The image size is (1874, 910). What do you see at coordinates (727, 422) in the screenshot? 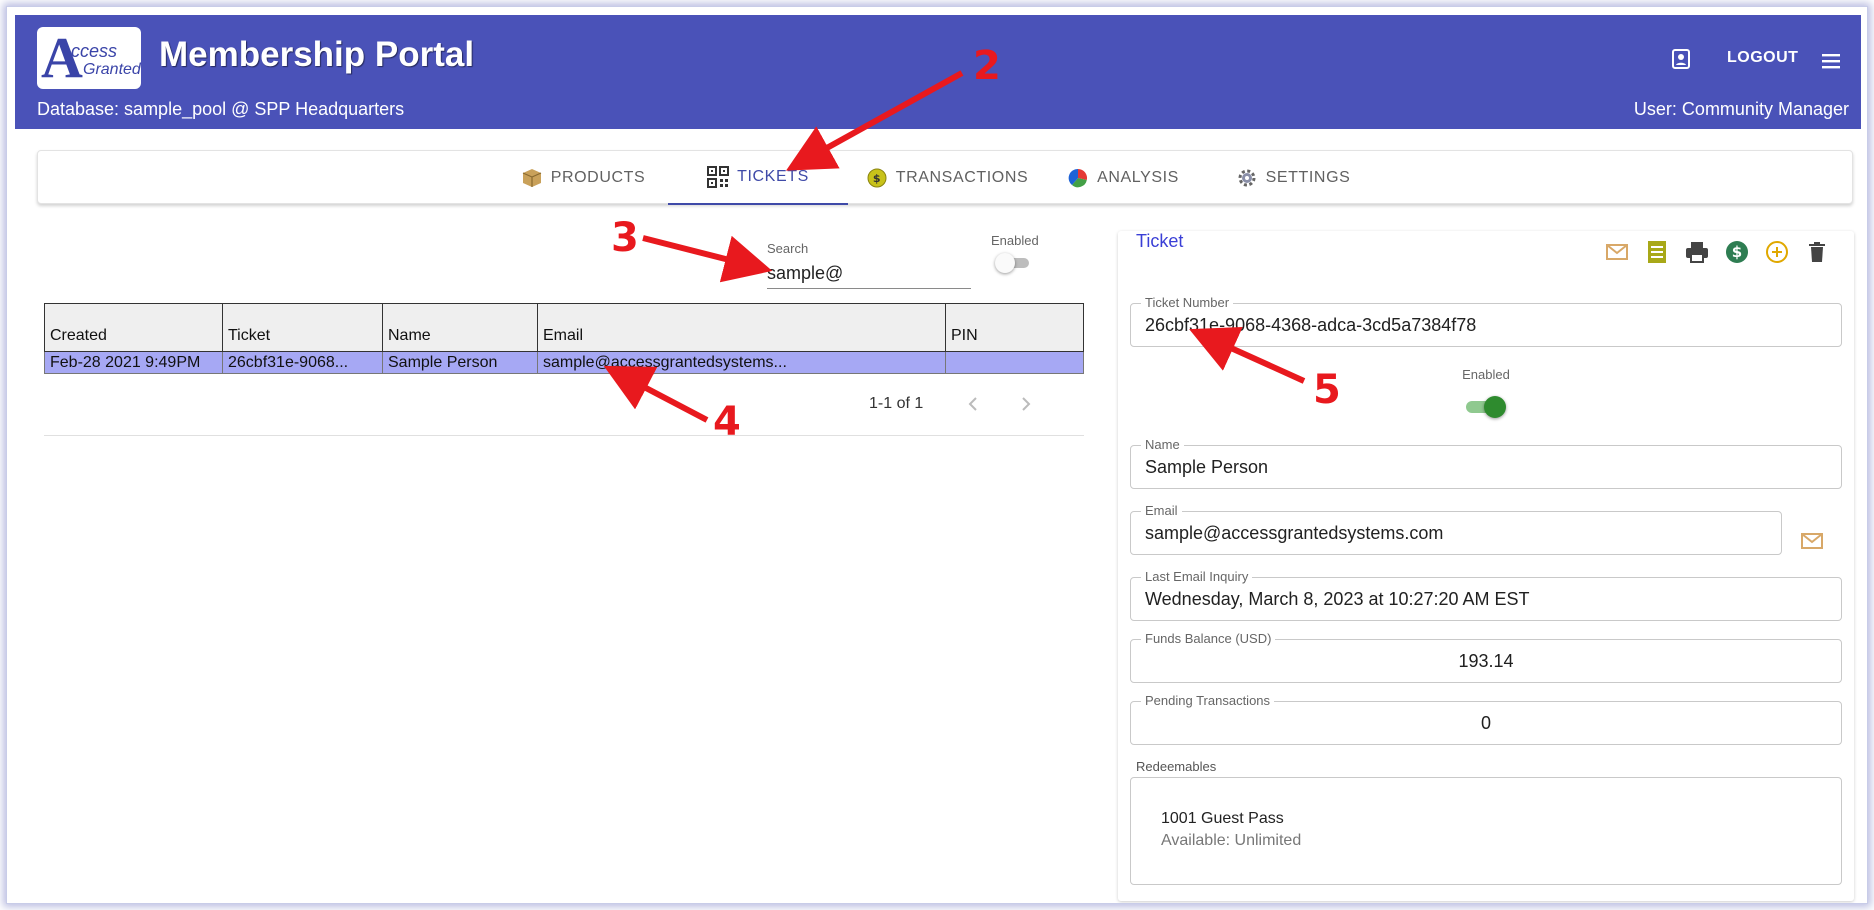
I see `annotation-number-4: 4` at bounding box center [727, 422].